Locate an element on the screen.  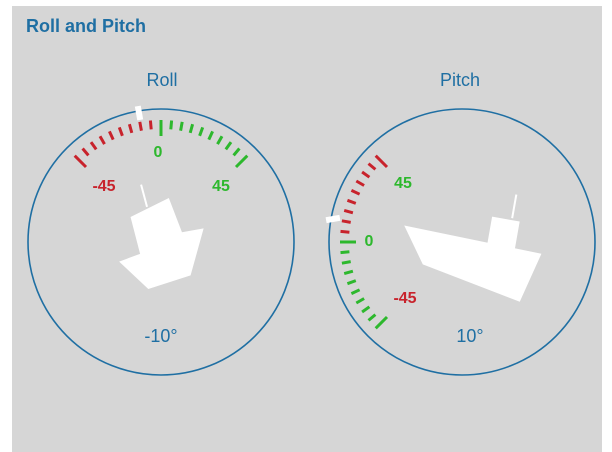
roll-indicator is located at coordinates (139, 113).